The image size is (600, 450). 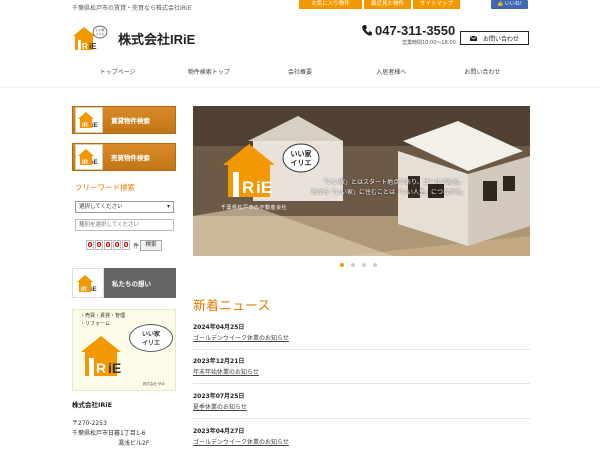 What do you see at coordinates (482, 73) in the screenshot?
I see `nav-item-contact: お問い合わせ` at bounding box center [482, 73].